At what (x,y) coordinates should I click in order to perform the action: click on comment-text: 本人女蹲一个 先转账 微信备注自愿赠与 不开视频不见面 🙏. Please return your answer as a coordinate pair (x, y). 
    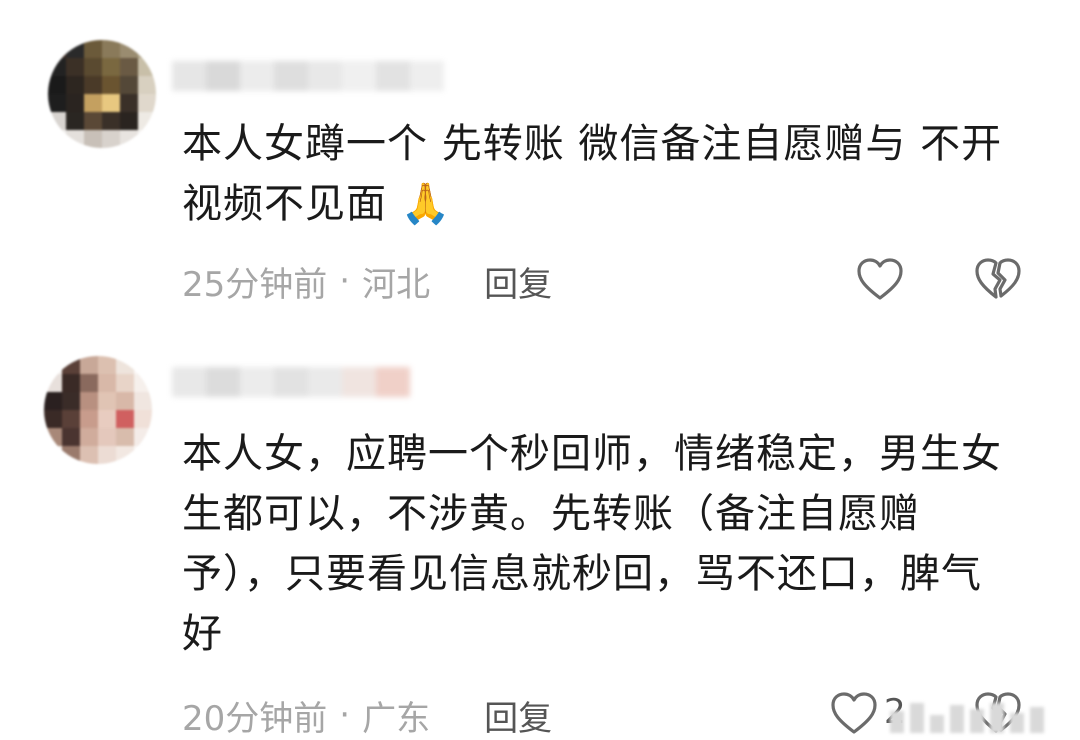
    Looking at the image, I should click on (592, 174).